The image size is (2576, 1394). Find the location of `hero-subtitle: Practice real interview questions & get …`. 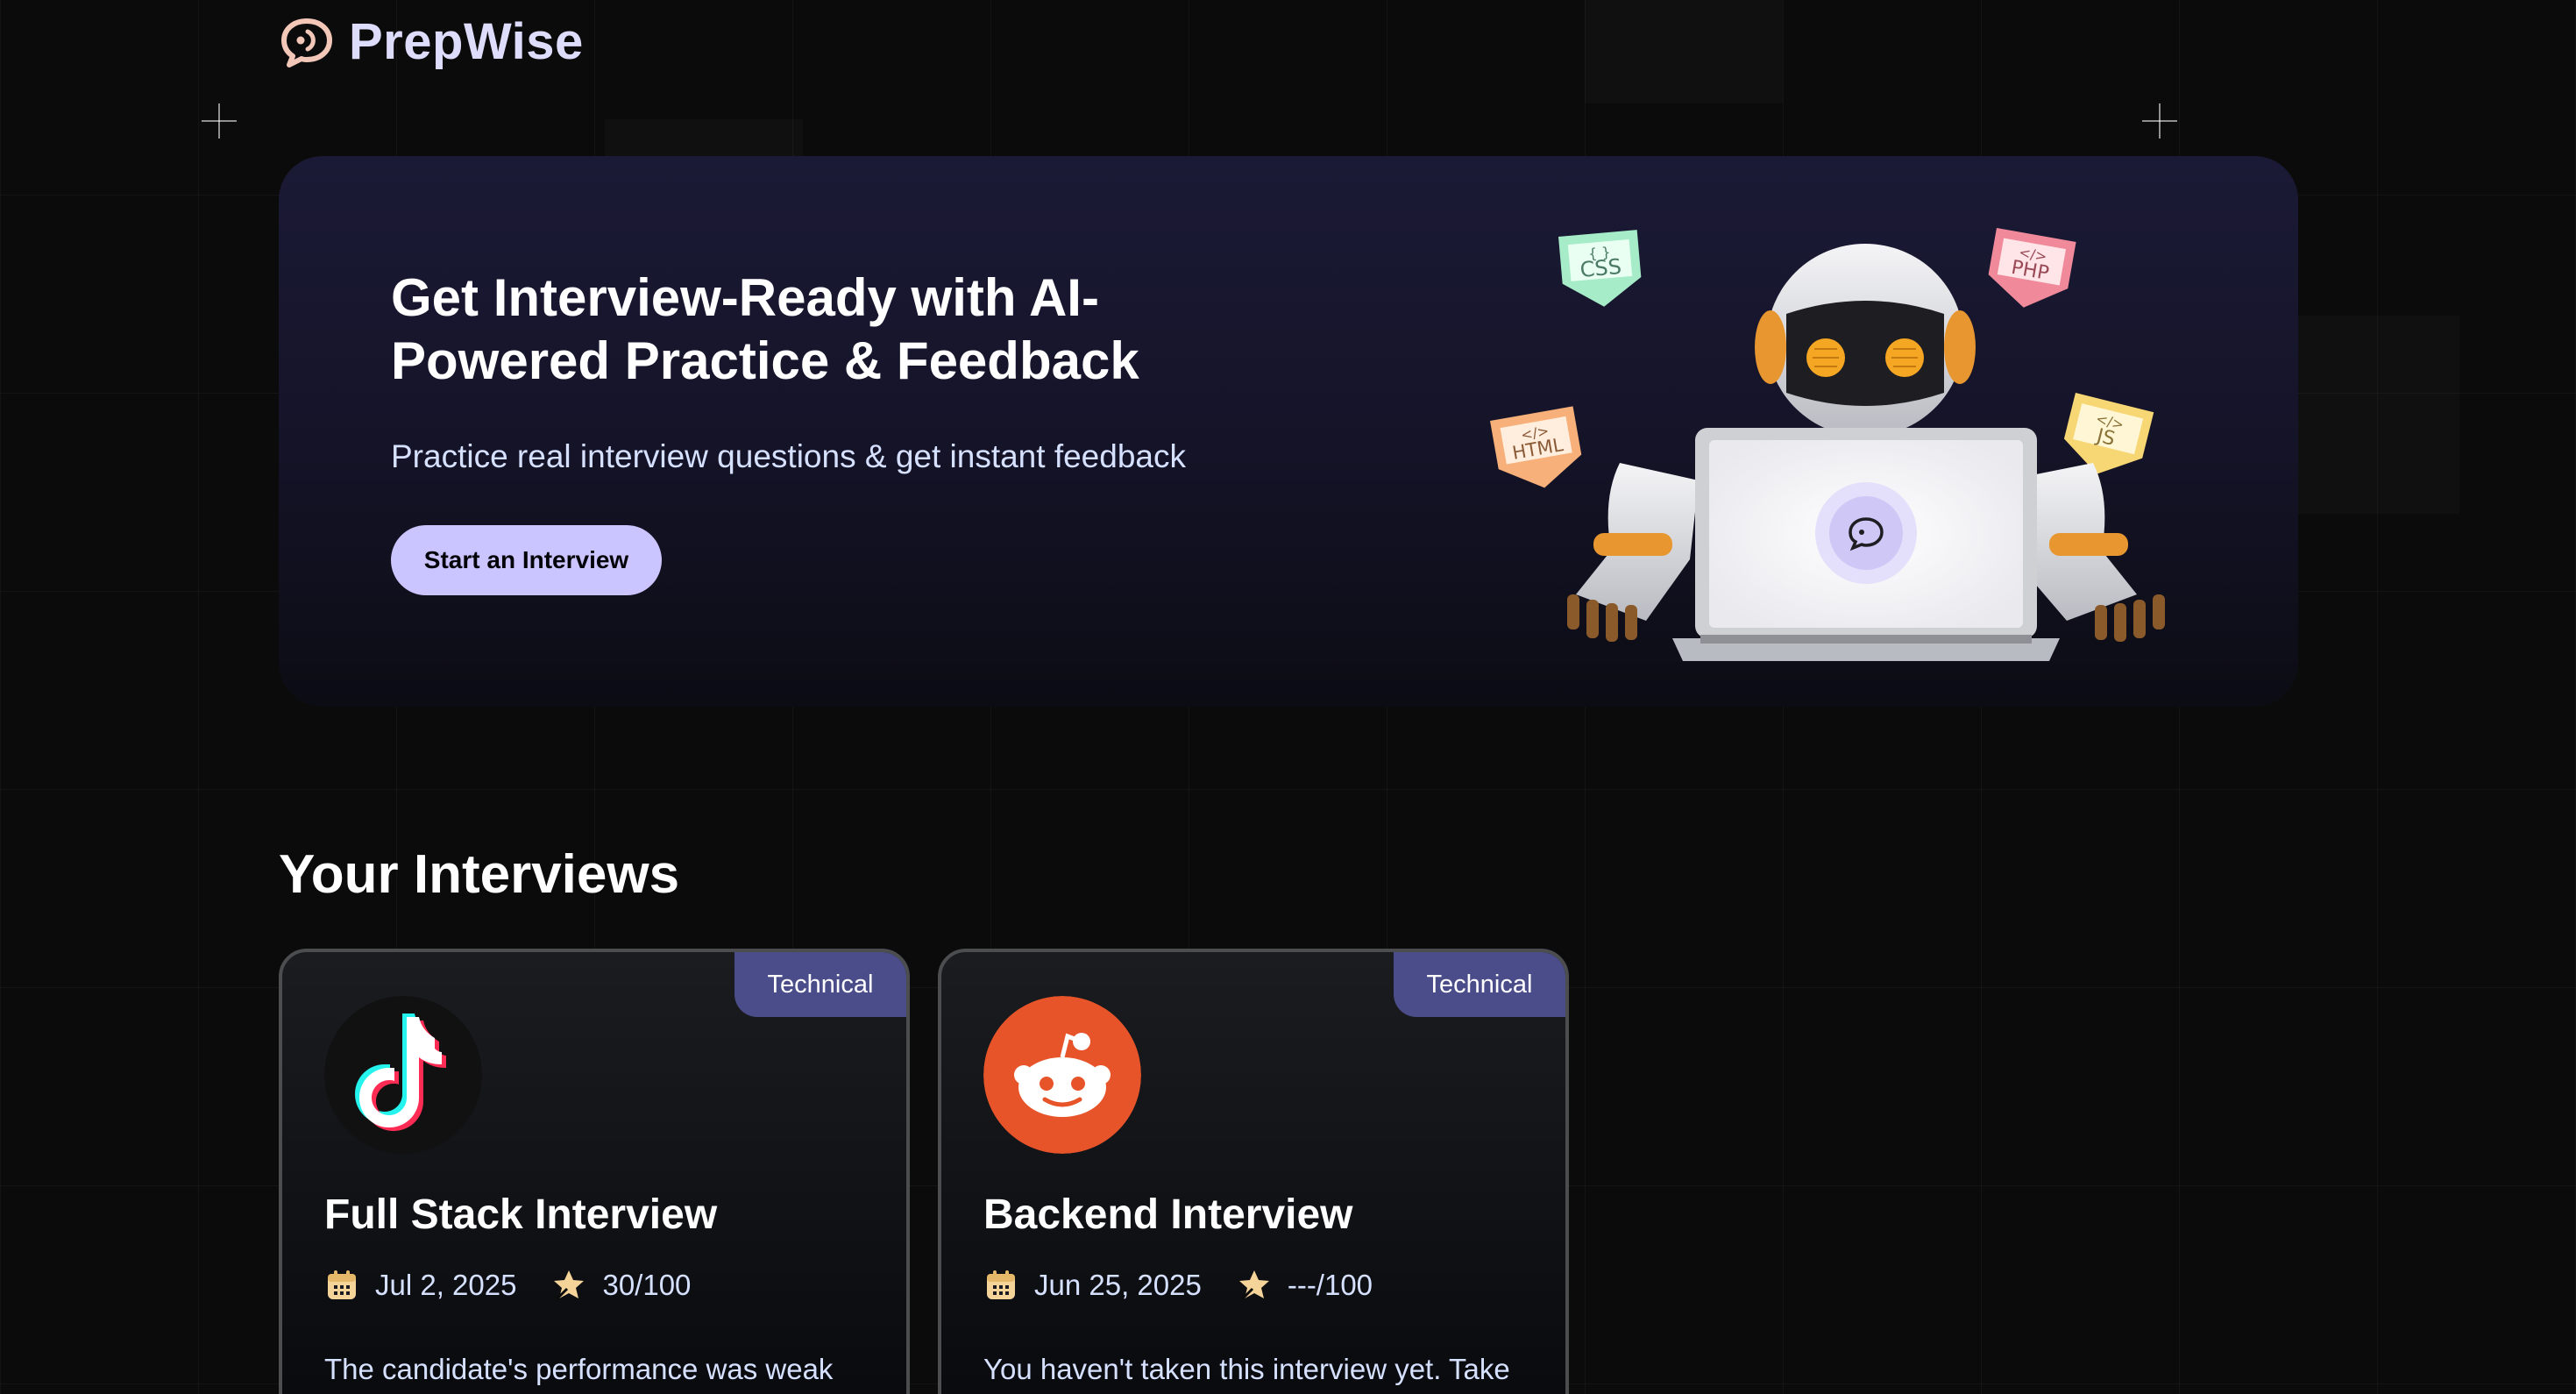

hero-subtitle: Practice real interview questions & get … is located at coordinates (788, 456).